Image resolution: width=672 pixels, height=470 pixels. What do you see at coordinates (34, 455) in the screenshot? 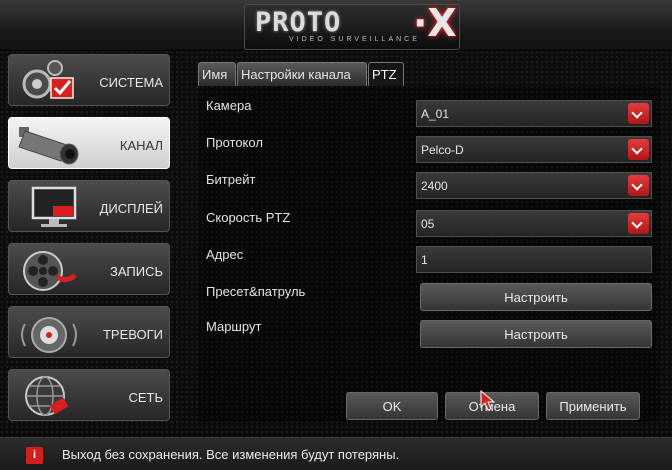
I see `info-icon: i` at bounding box center [34, 455].